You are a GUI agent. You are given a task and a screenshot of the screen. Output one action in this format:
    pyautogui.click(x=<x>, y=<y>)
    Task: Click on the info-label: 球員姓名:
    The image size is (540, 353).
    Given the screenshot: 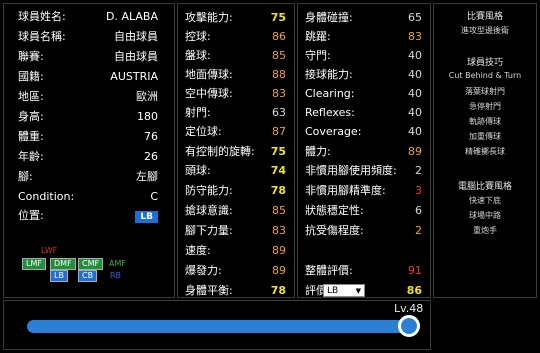 What is the action you would take?
    pyautogui.click(x=42, y=16)
    